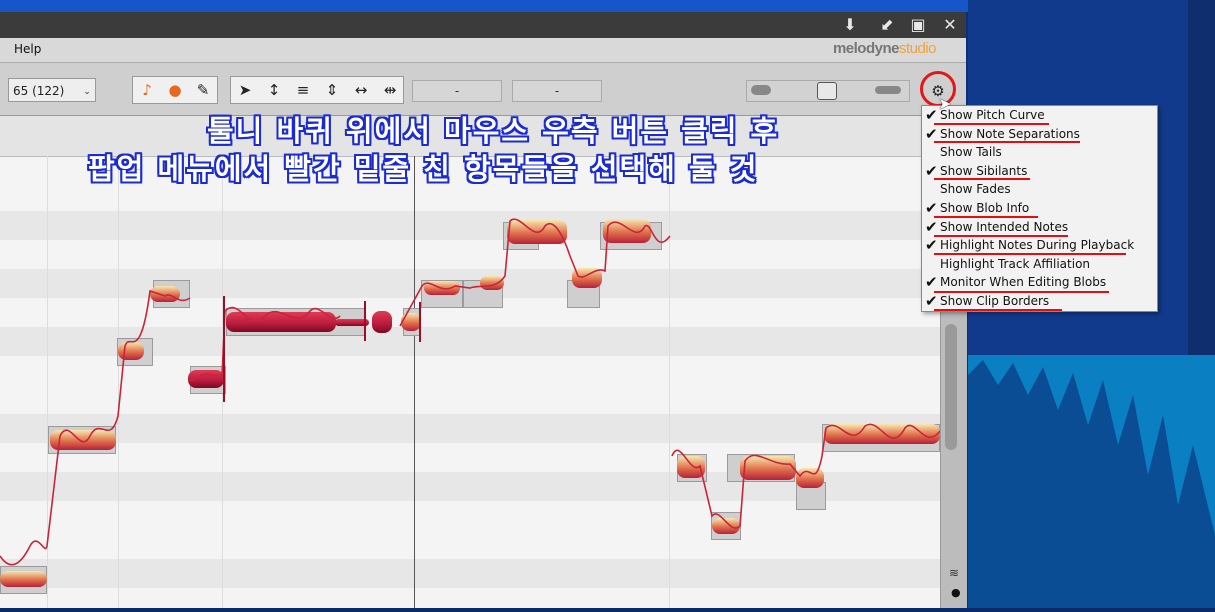 The image size is (1215, 612). I want to click on close-icon: ✕, so click(950, 25).